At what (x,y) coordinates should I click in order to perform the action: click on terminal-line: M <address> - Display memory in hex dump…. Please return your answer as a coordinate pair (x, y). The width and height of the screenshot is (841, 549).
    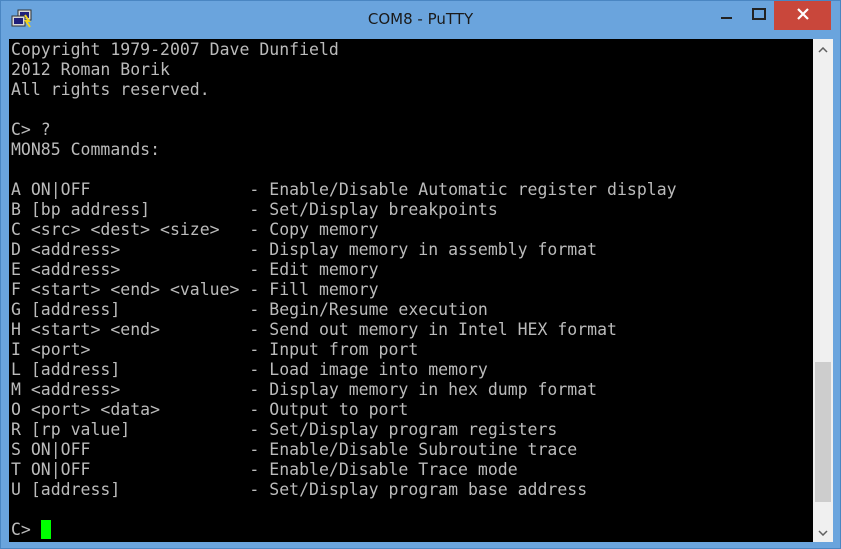
    Looking at the image, I should click on (344, 390).